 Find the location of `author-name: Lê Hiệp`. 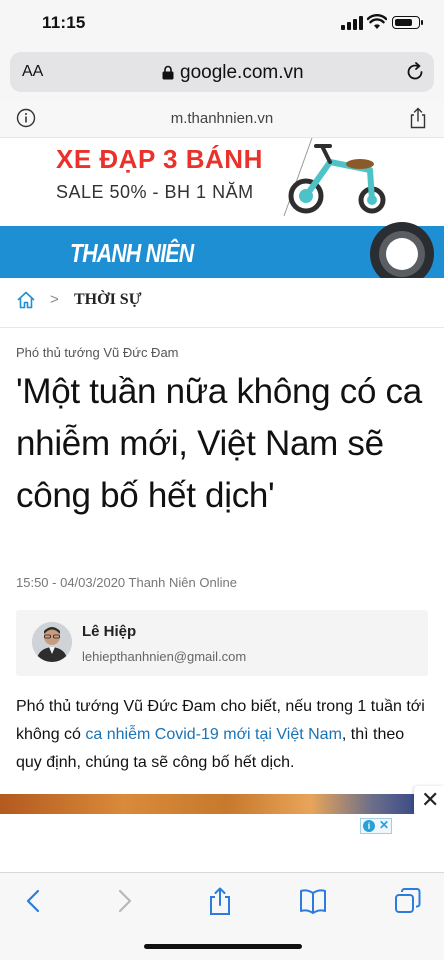

author-name: Lê Hiệp is located at coordinates (109, 631).